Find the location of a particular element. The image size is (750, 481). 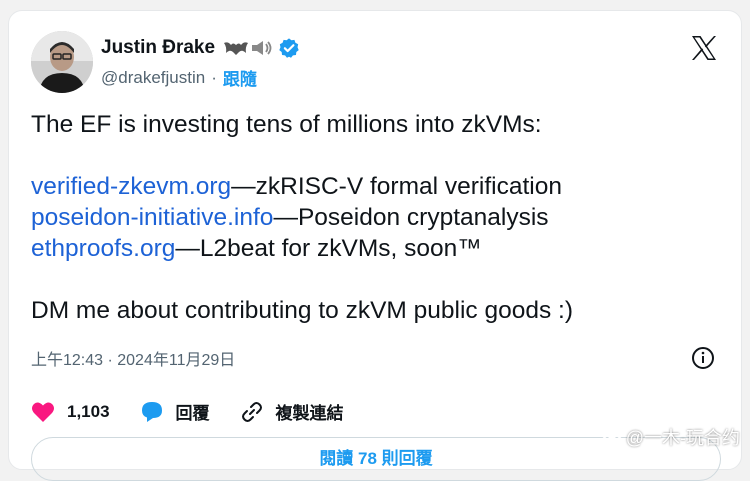

link-1-description: —zkRISC-V formal verification is located at coordinates (396, 186).